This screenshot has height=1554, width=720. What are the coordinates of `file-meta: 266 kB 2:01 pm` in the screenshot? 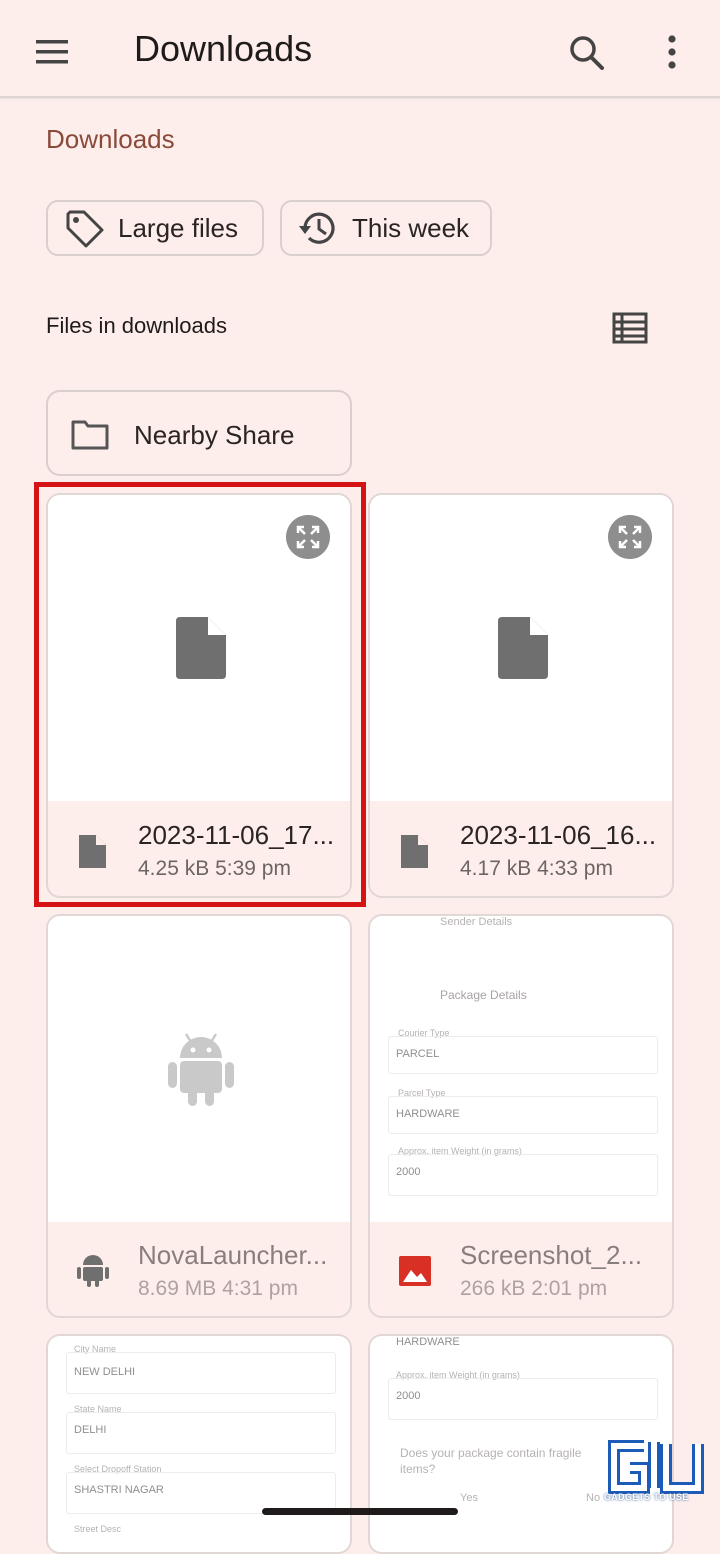 It's located at (533, 1289).